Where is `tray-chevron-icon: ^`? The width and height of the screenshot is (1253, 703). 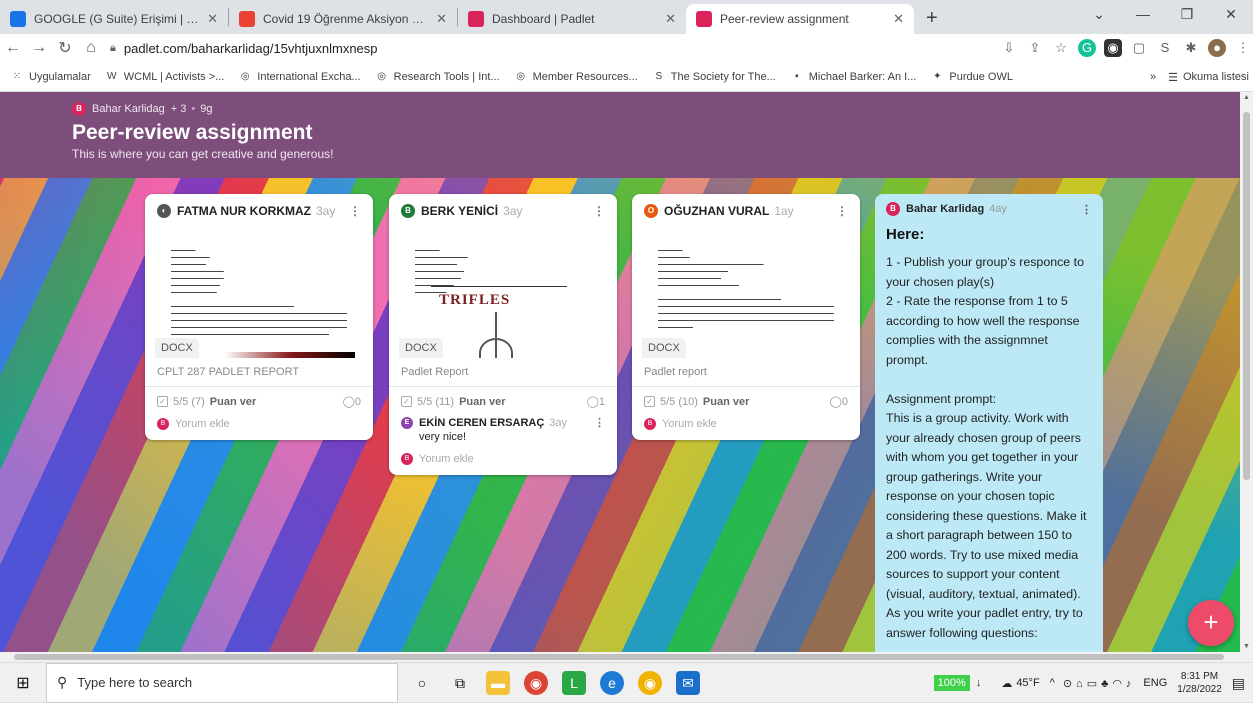
tray-chevron-icon: ^ is located at coordinates (1052, 683).